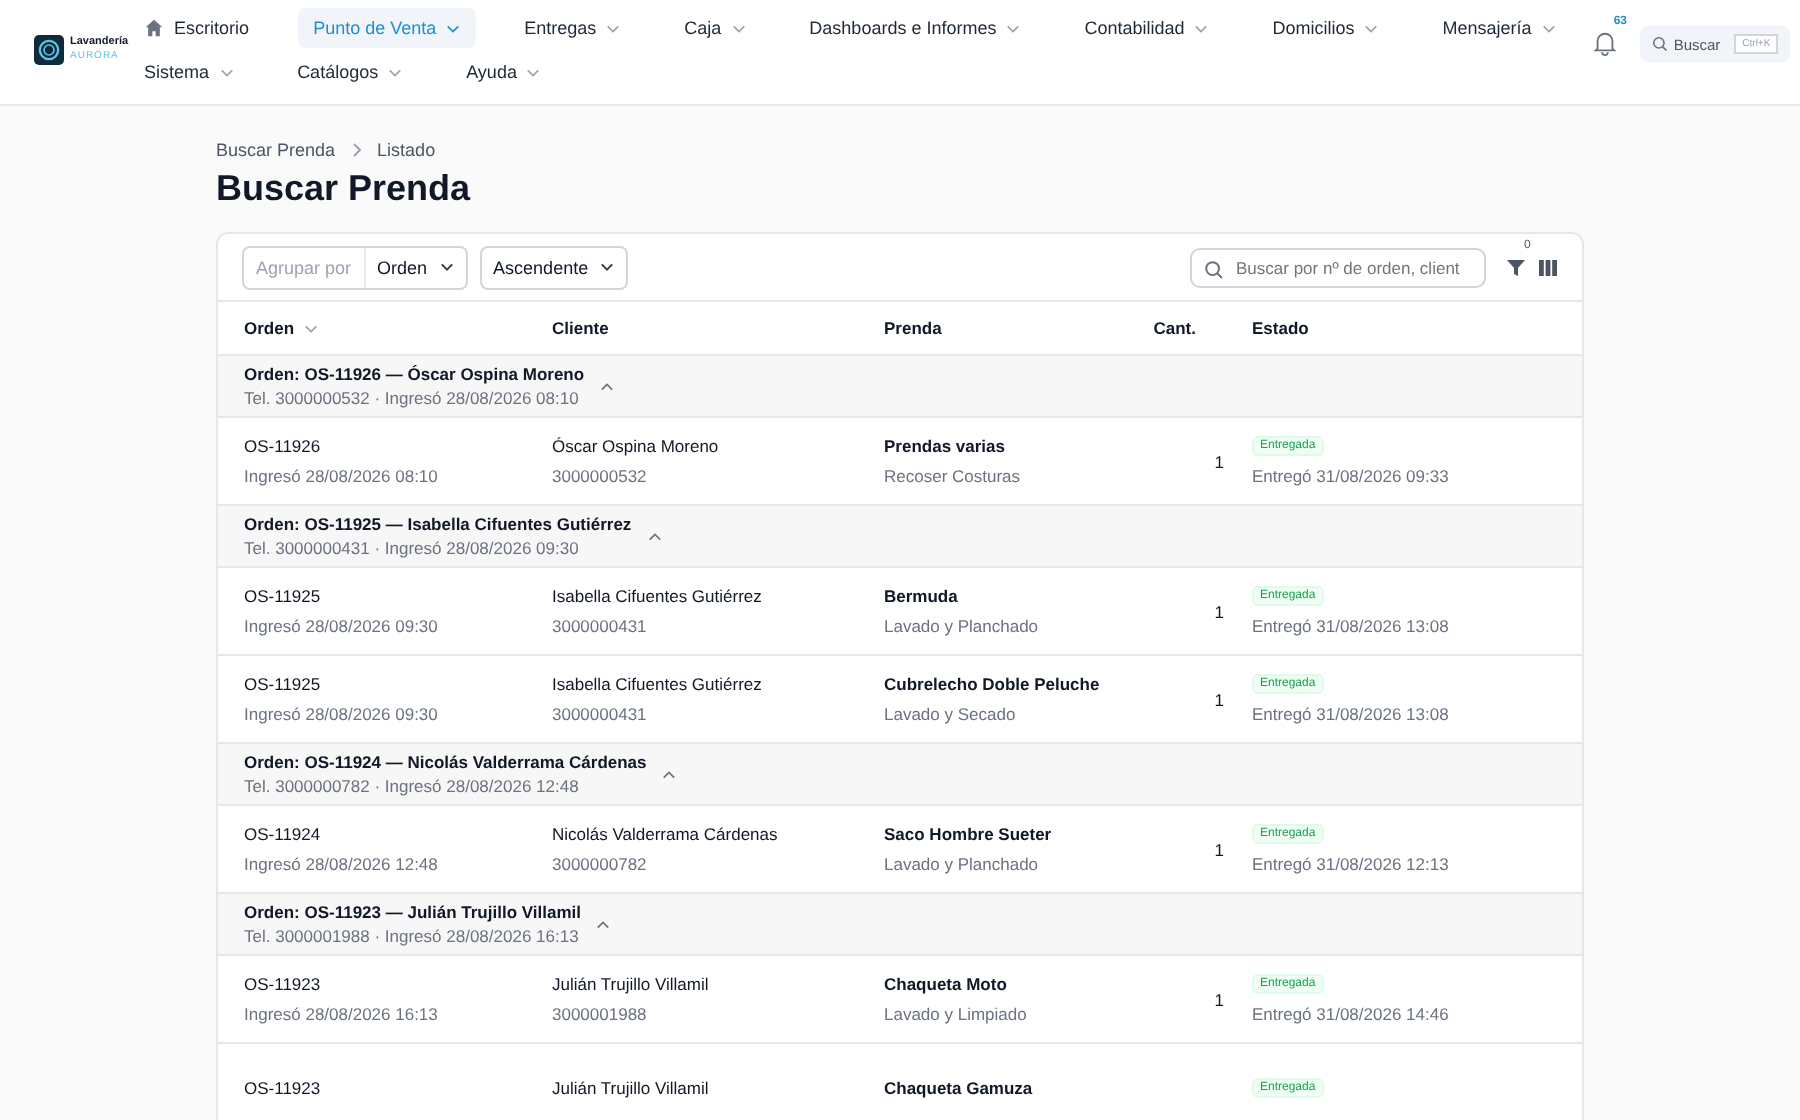 The height and width of the screenshot is (1120, 1800). What do you see at coordinates (1146, 28) in the screenshot?
I see `nav-menu-item: Contabilidad` at bounding box center [1146, 28].